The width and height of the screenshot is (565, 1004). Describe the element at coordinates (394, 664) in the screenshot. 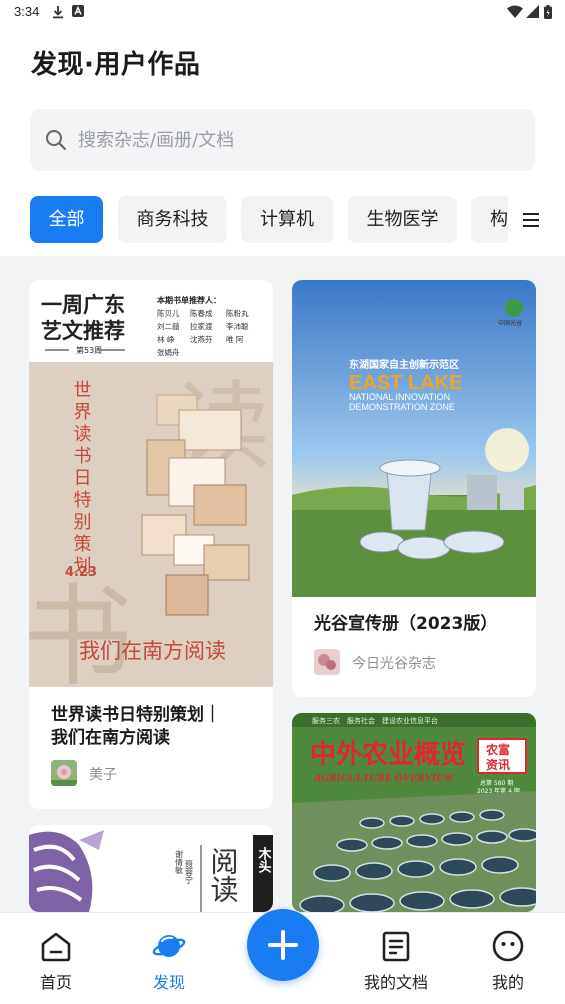

I see `author-name: 今日光谷杂志` at that location.